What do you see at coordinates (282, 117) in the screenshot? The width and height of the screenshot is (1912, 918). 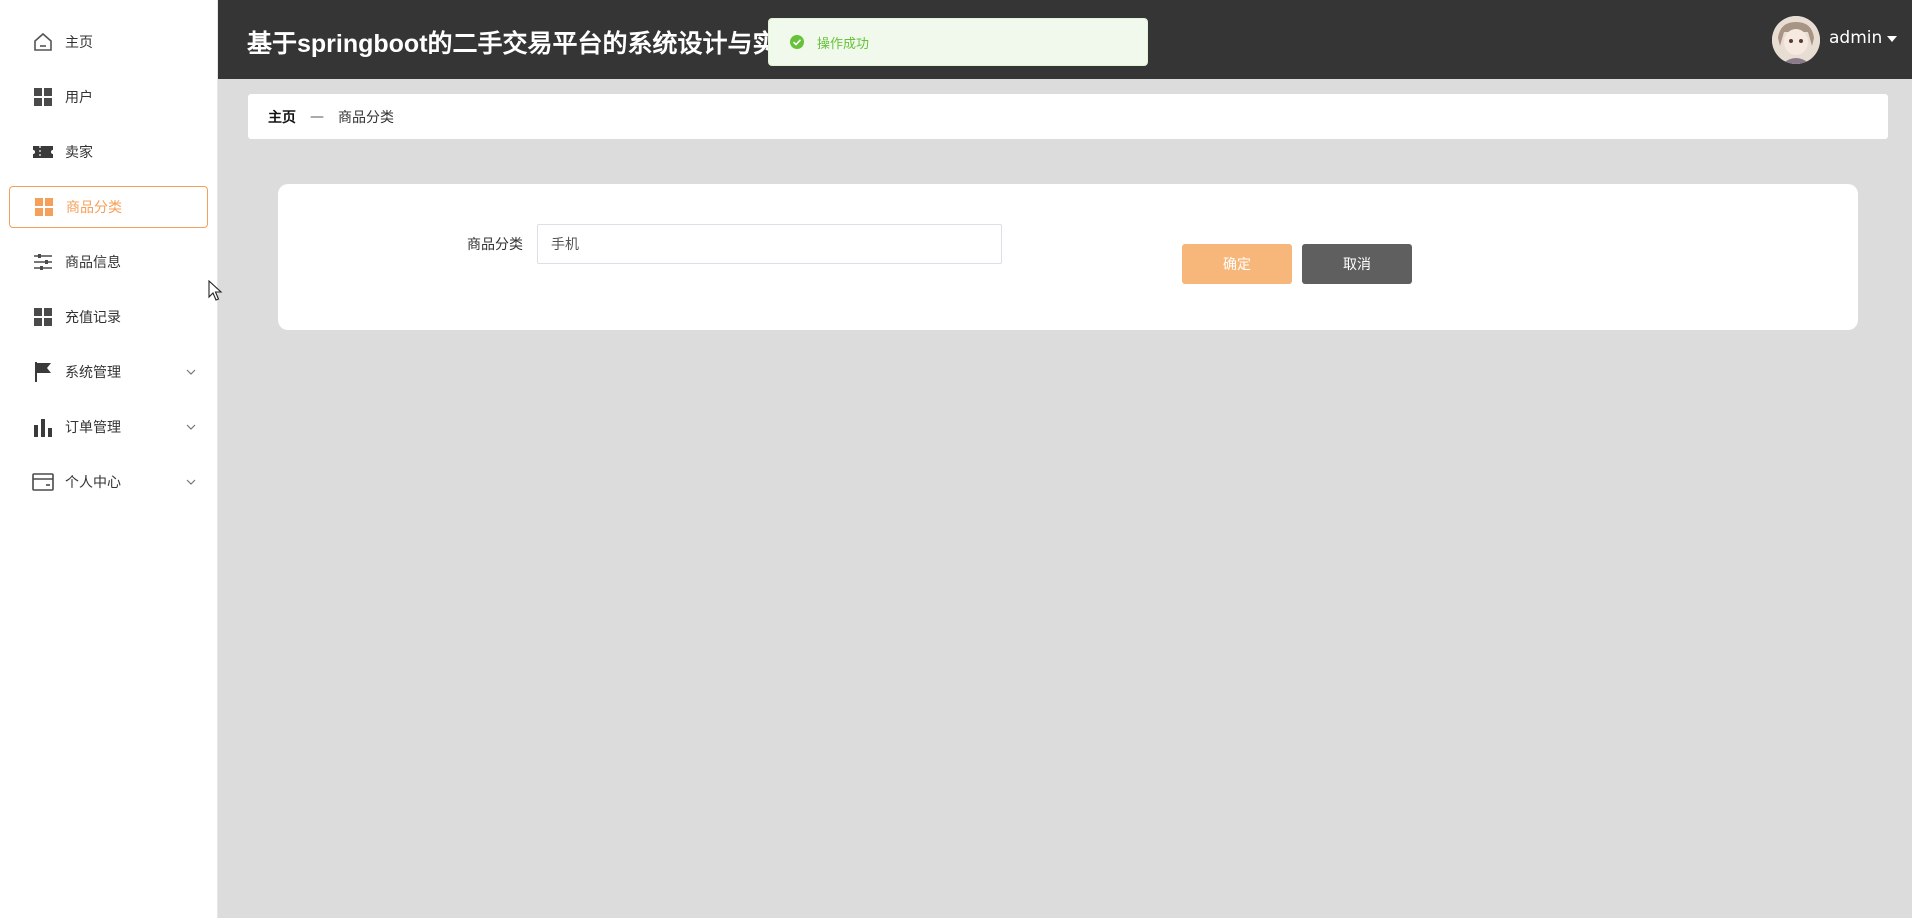 I see `breadcrumb-home: 主页` at bounding box center [282, 117].